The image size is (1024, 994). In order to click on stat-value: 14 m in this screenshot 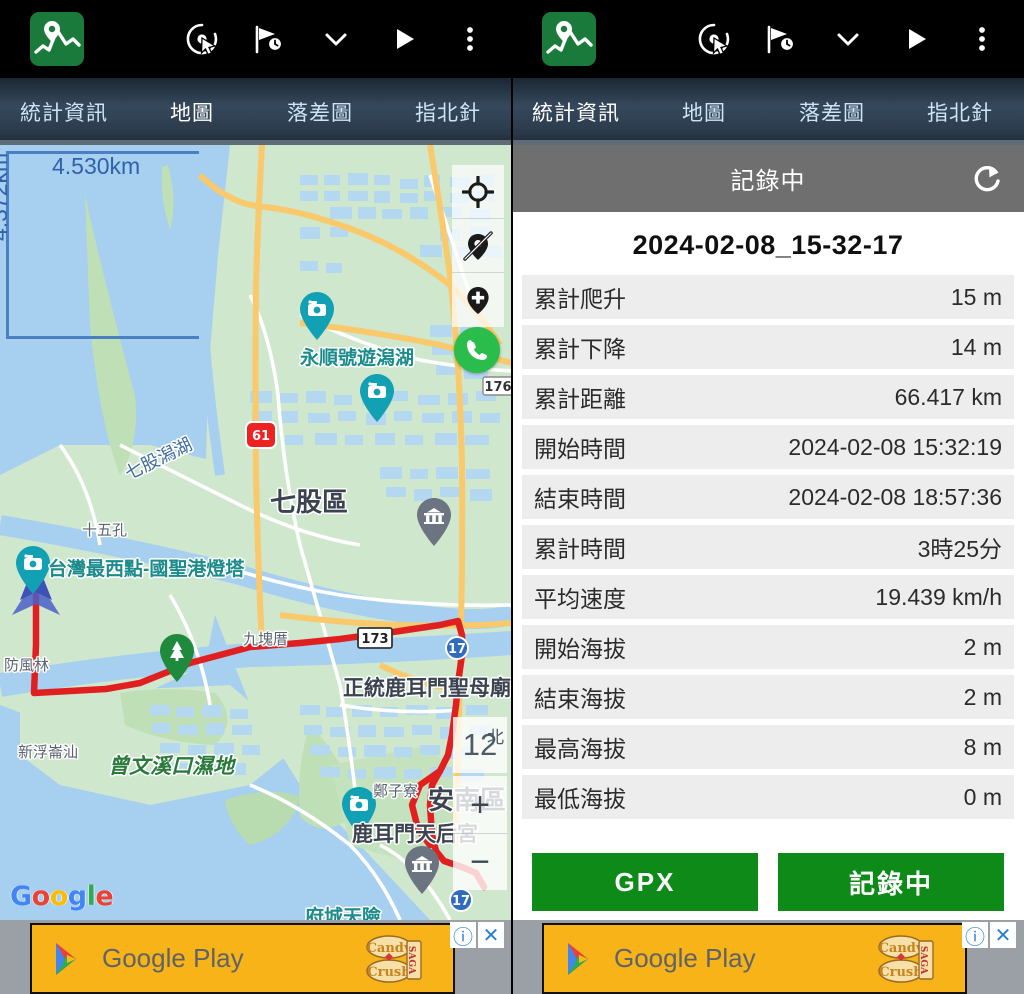, I will do `click(976, 346)`.